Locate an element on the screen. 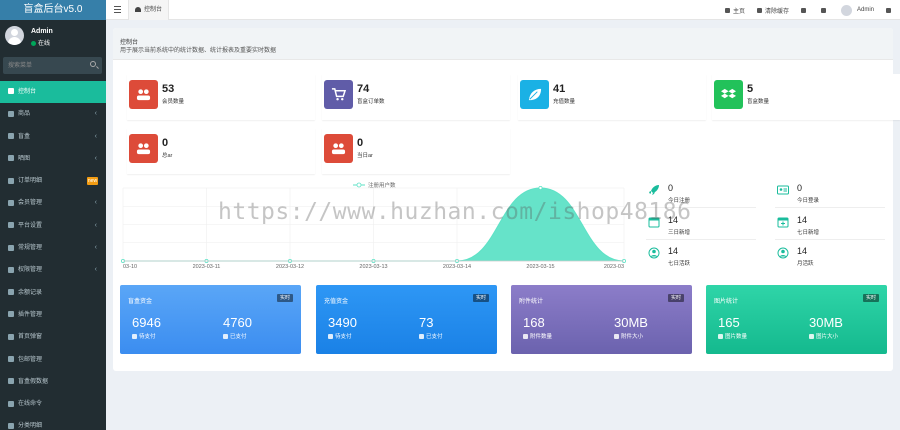  card-blindbox-funds: 盲盒资金 实时 6946 4760 待支付 已支付 is located at coordinates (210, 319).